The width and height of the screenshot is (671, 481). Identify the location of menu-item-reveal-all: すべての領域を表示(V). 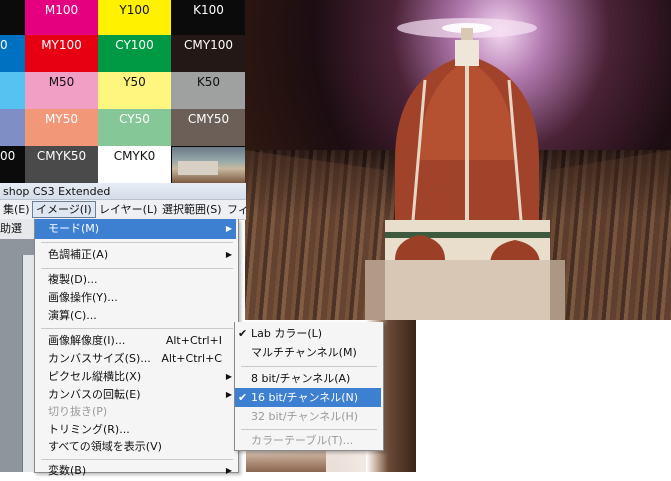
(135, 447).